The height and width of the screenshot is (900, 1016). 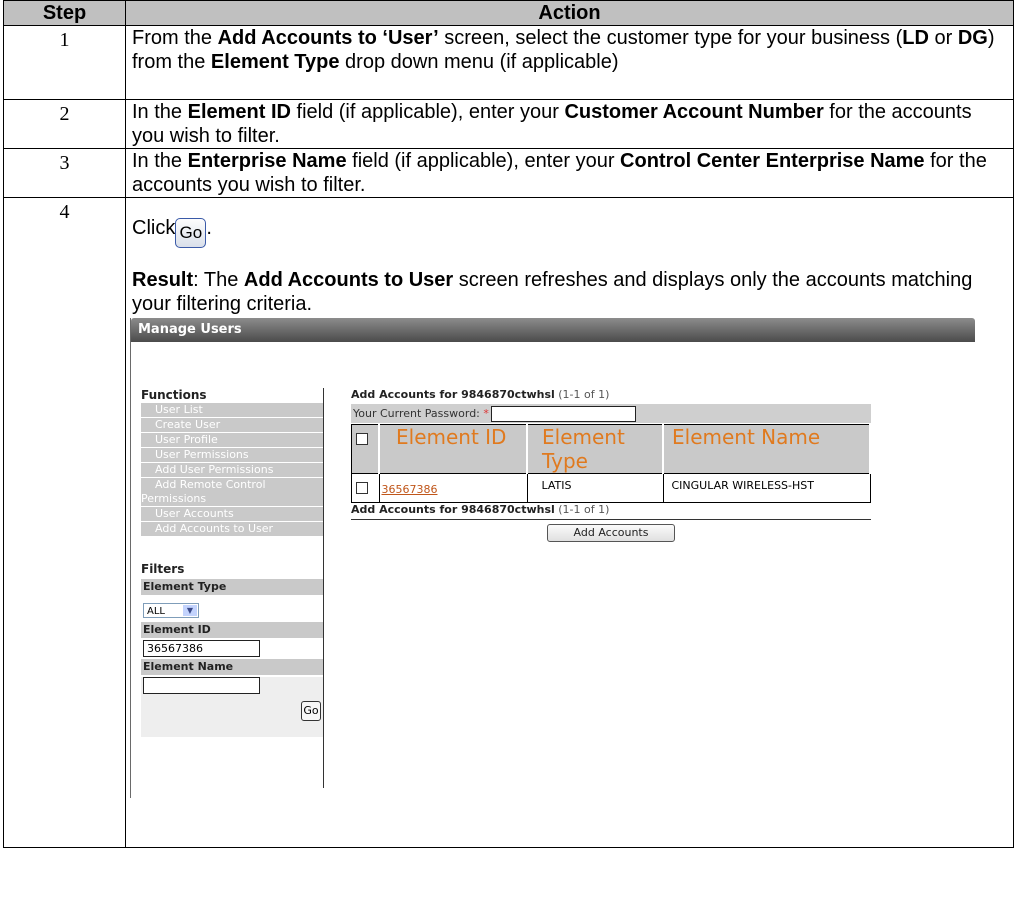 What do you see at coordinates (275, 62) in the screenshot?
I see `bold-text: Element Type` at bounding box center [275, 62].